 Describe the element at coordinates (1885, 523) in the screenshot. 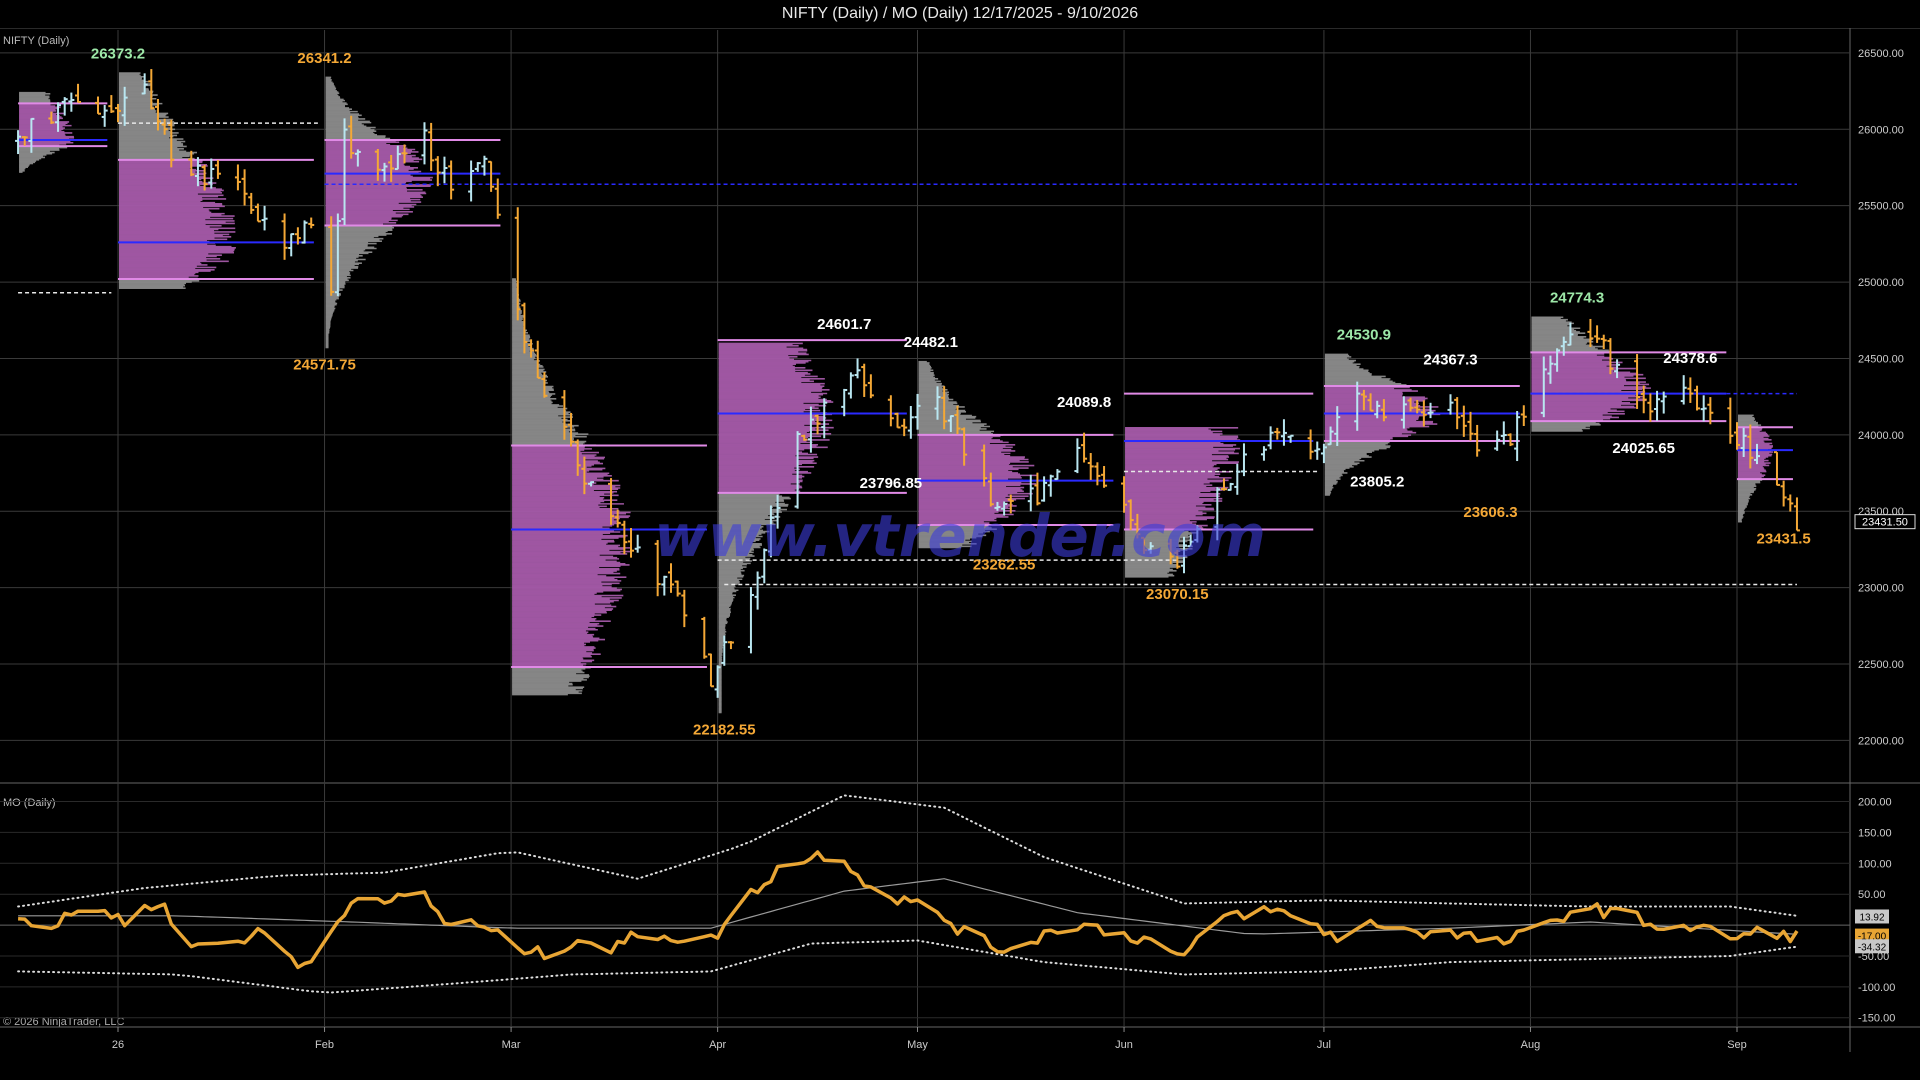

I see `last-price-label: 23431.50` at that location.